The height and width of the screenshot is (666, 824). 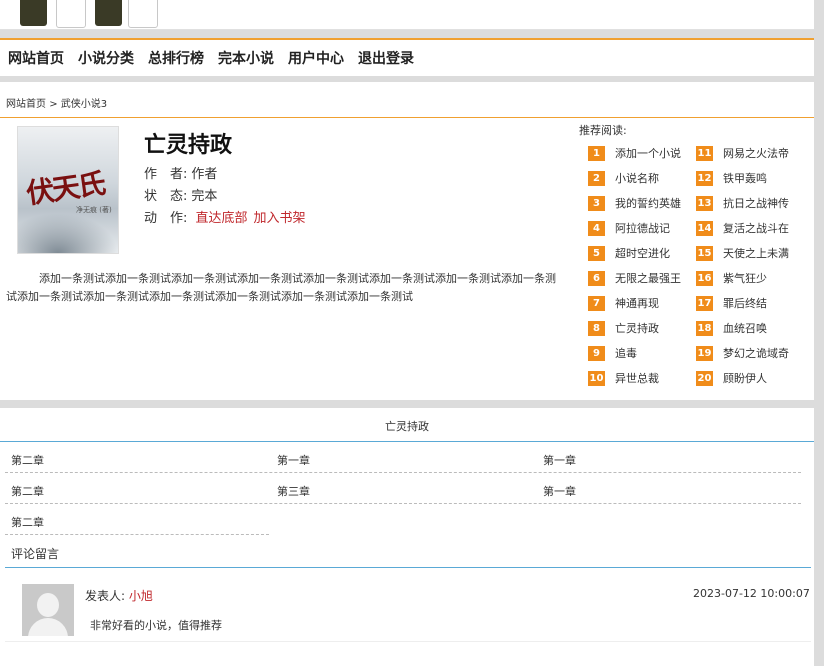 I want to click on jump-bottom-link: 直达底部, so click(x=222, y=218).